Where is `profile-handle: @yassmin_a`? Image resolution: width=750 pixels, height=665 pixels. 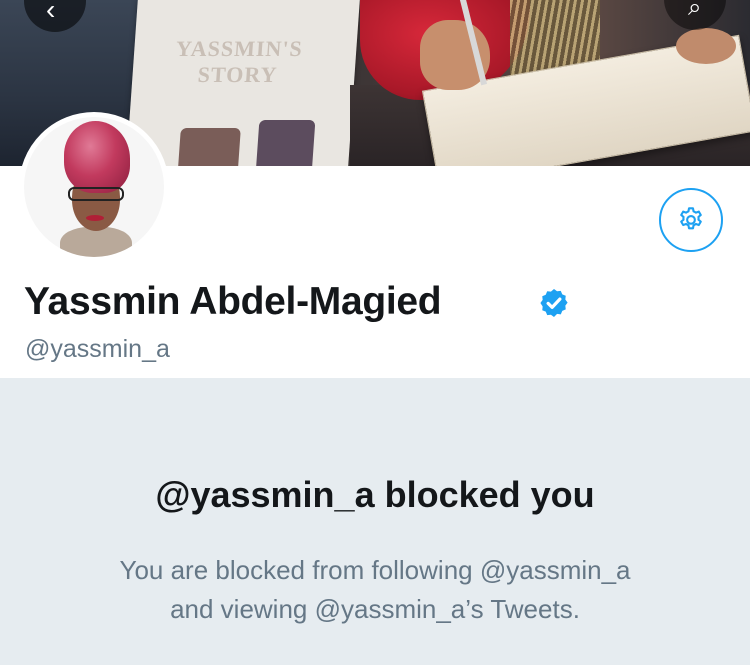 profile-handle: @yassmin_a is located at coordinates (97, 349).